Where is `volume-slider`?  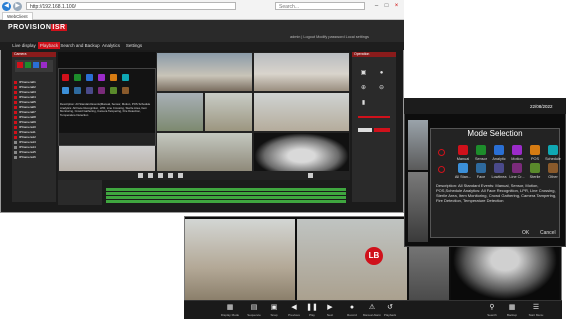
volume-slider is located at coordinates (374, 117).